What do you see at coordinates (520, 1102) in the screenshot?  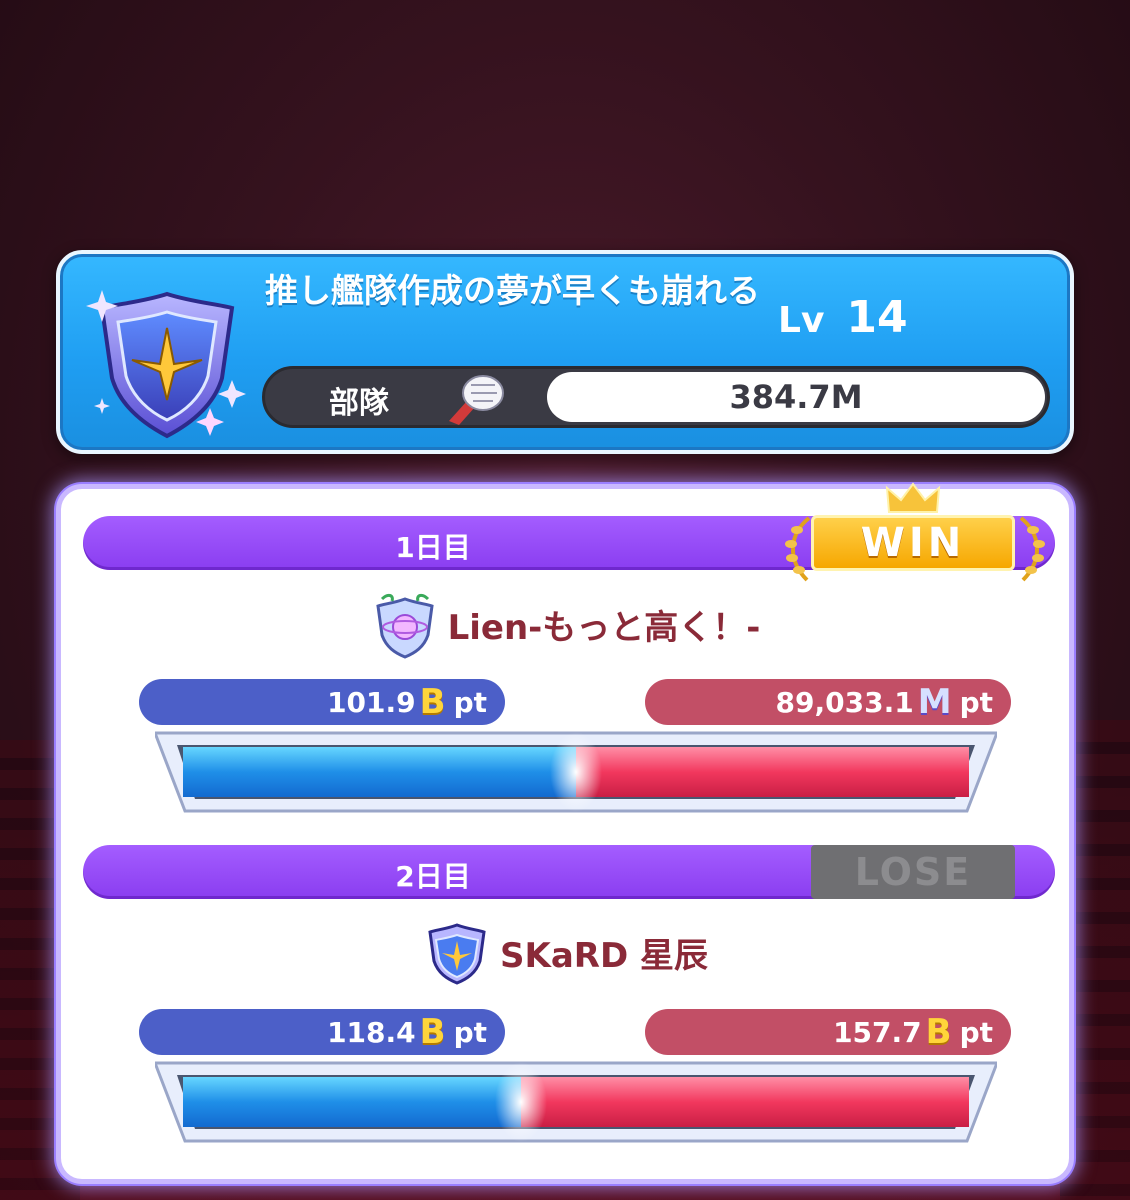 I see `day-2-gauge-clash-flash` at bounding box center [520, 1102].